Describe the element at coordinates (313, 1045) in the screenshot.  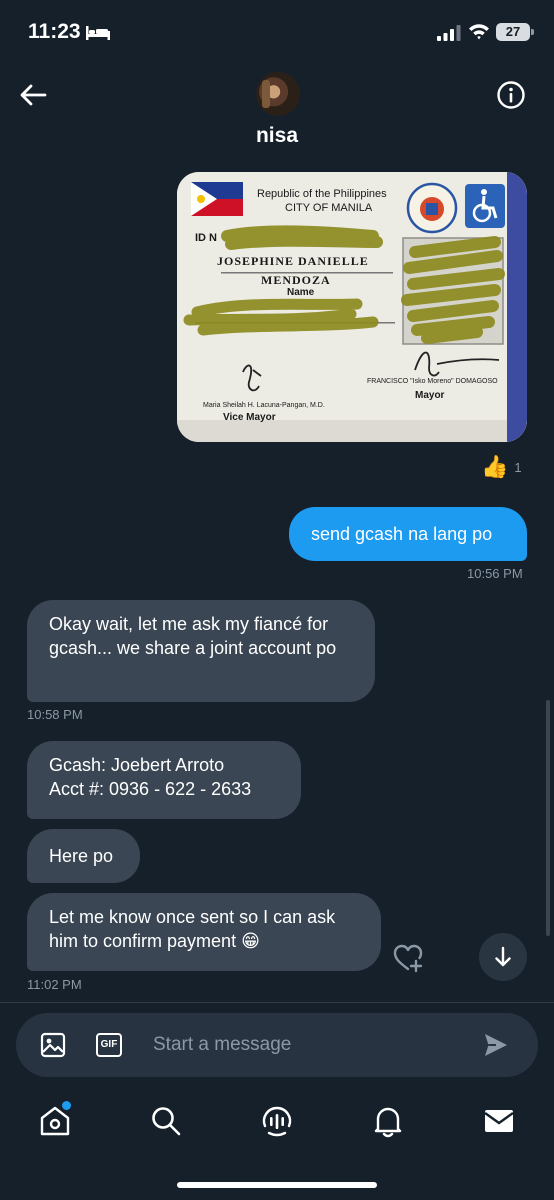
I see `message-input` at that location.